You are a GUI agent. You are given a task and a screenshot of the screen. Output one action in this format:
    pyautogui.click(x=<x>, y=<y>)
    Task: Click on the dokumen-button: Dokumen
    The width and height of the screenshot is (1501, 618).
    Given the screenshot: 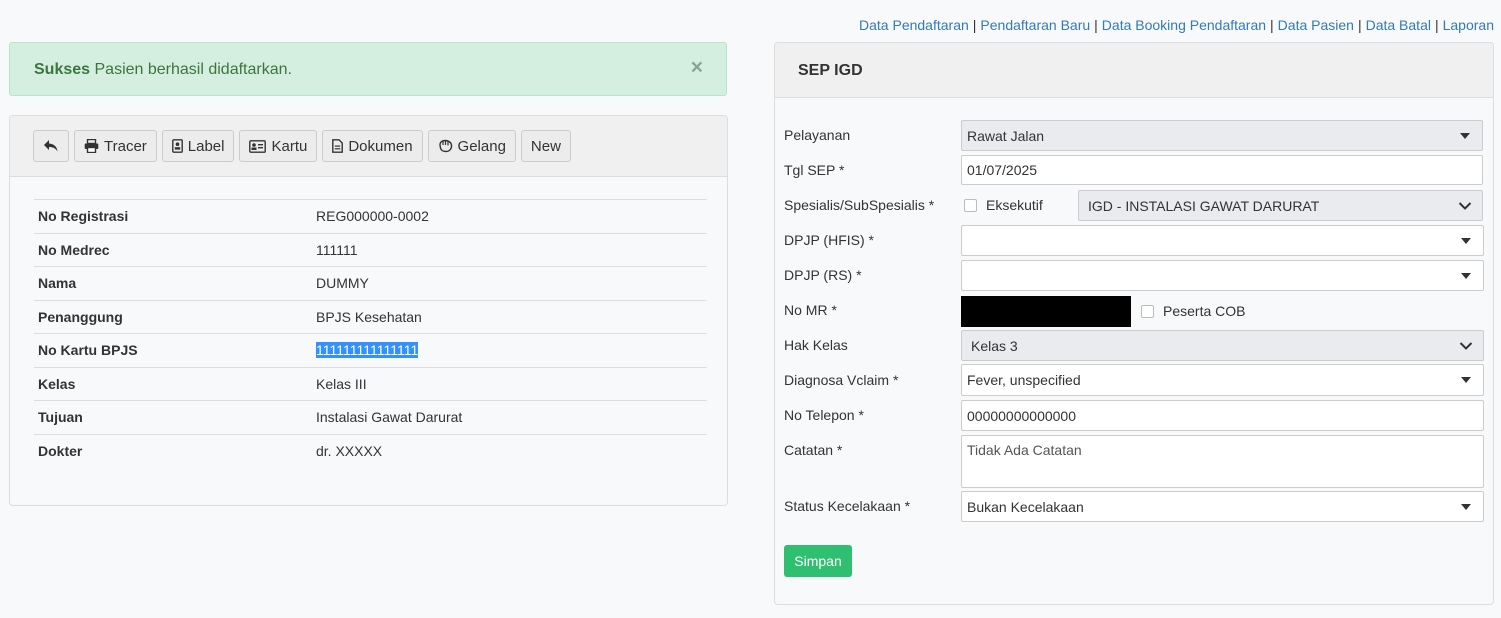 What is the action you would take?
    pyautogui.click(x=372, y=146)
    